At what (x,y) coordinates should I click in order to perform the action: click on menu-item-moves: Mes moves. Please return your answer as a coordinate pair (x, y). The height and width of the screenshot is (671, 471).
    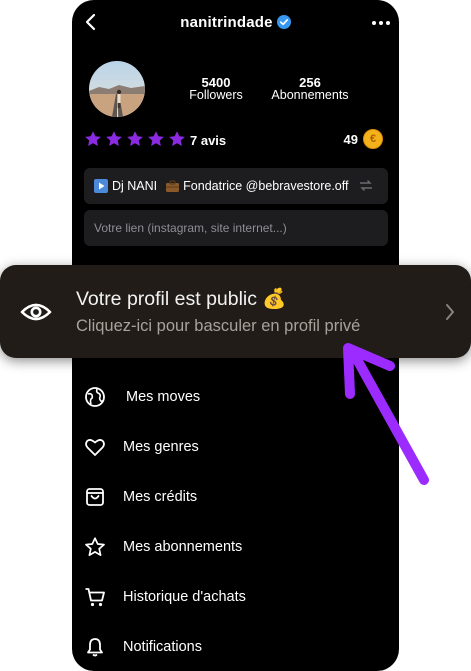
    Looking at the image, I should click on (142, 397).